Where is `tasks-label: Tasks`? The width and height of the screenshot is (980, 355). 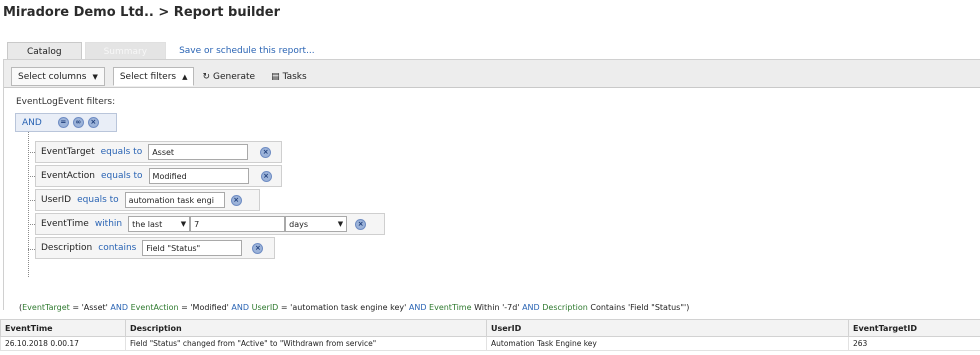 tasks-label: Tasks is located at coordinates (294, 76).